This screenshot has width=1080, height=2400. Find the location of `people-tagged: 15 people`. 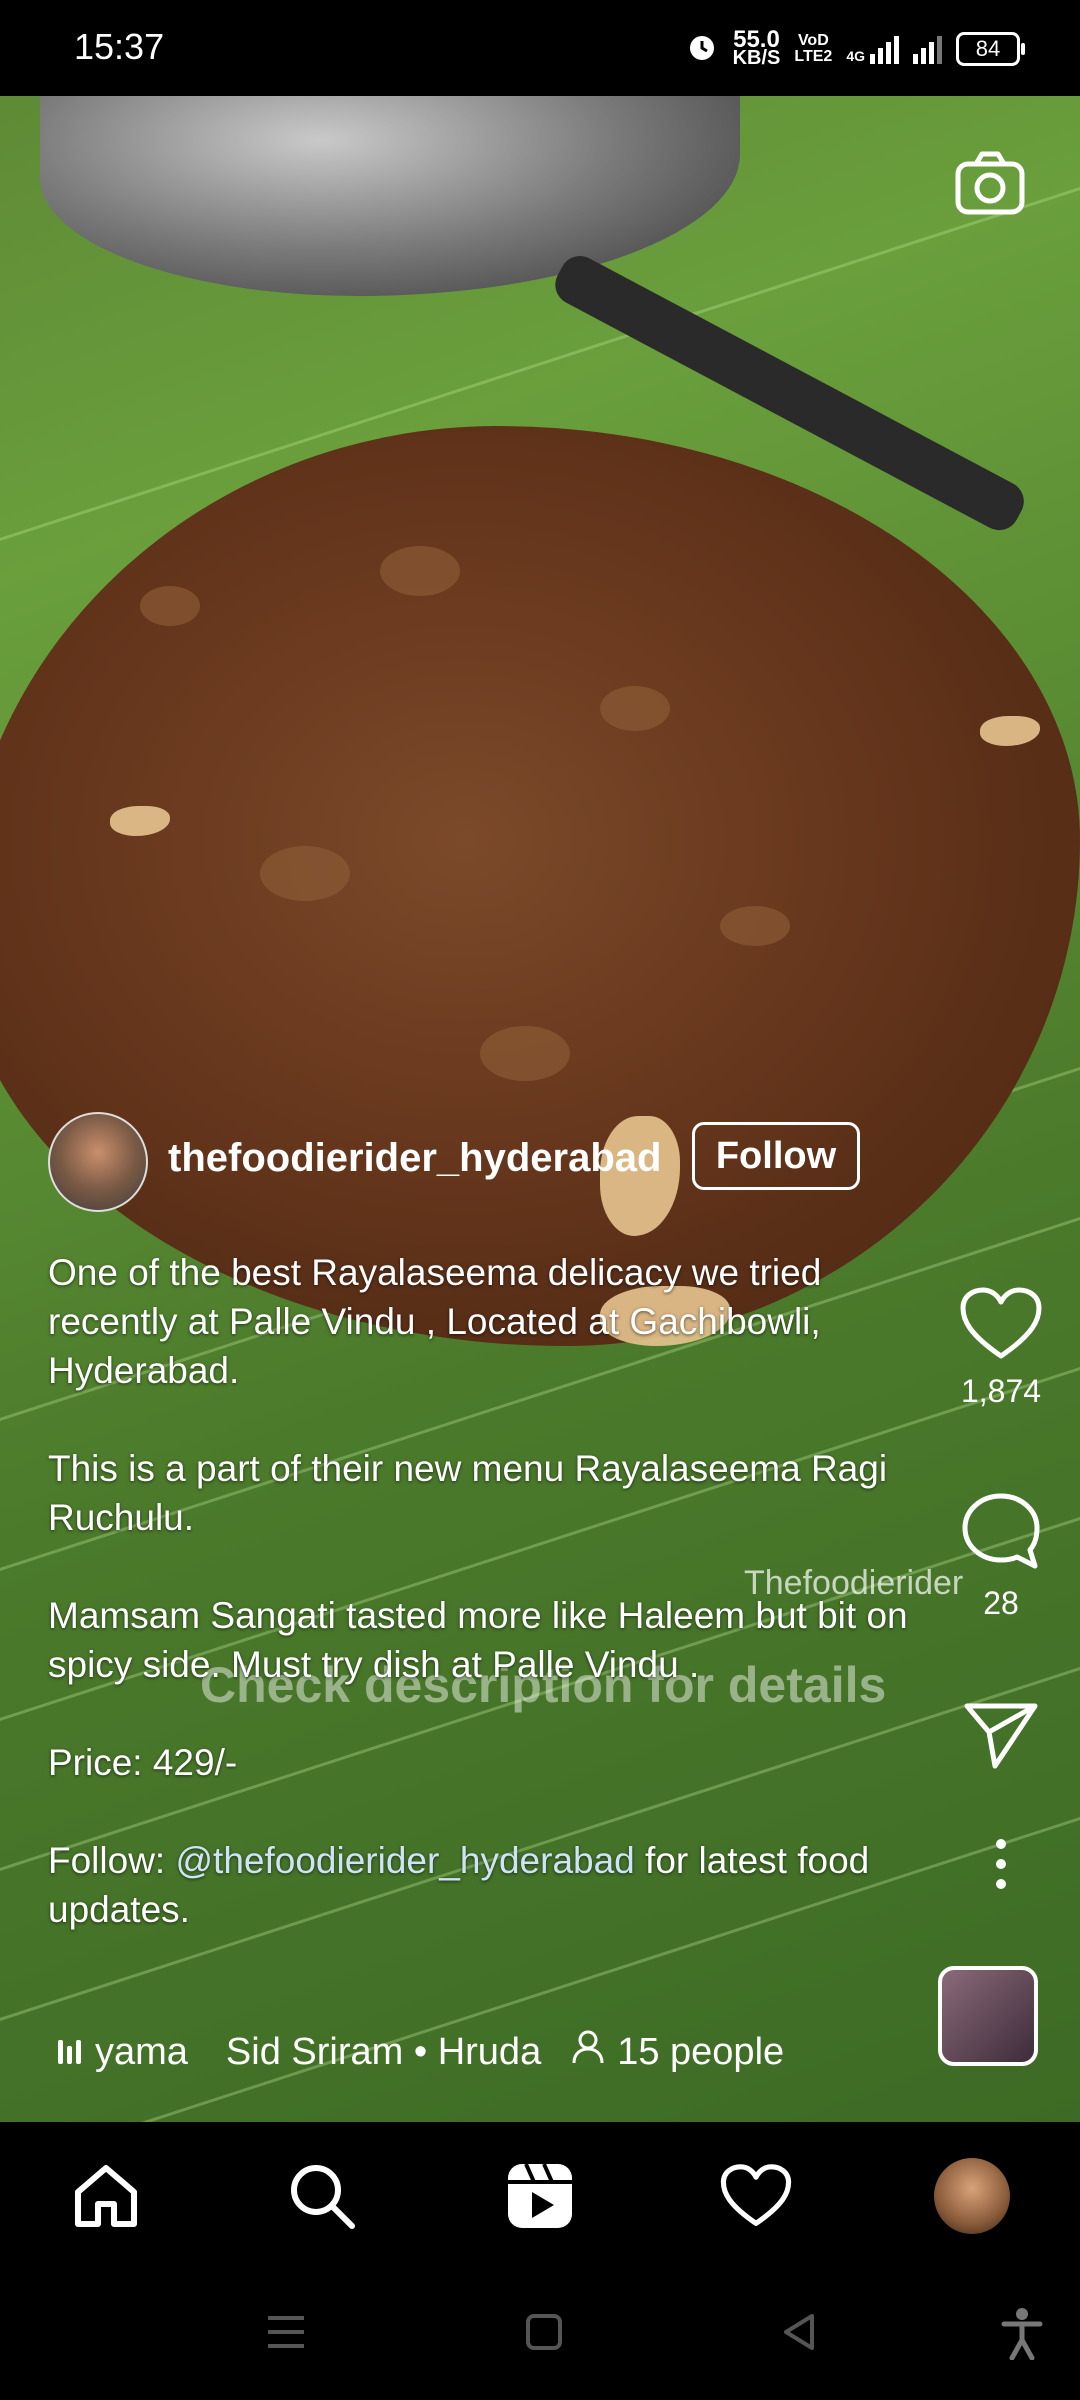

people-tagged: 15 people is located at coordinates (677, 2052).